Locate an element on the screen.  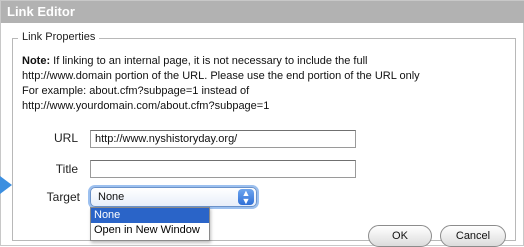
target-label: Target is located at coordinates (63, 197).